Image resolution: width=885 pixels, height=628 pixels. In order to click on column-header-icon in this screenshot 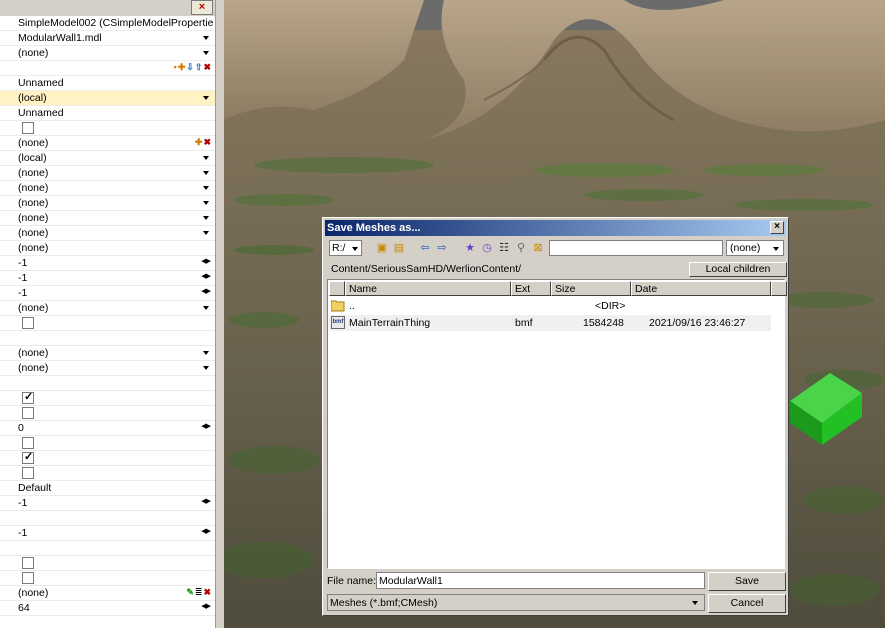, I will do `click(337, 288)`.